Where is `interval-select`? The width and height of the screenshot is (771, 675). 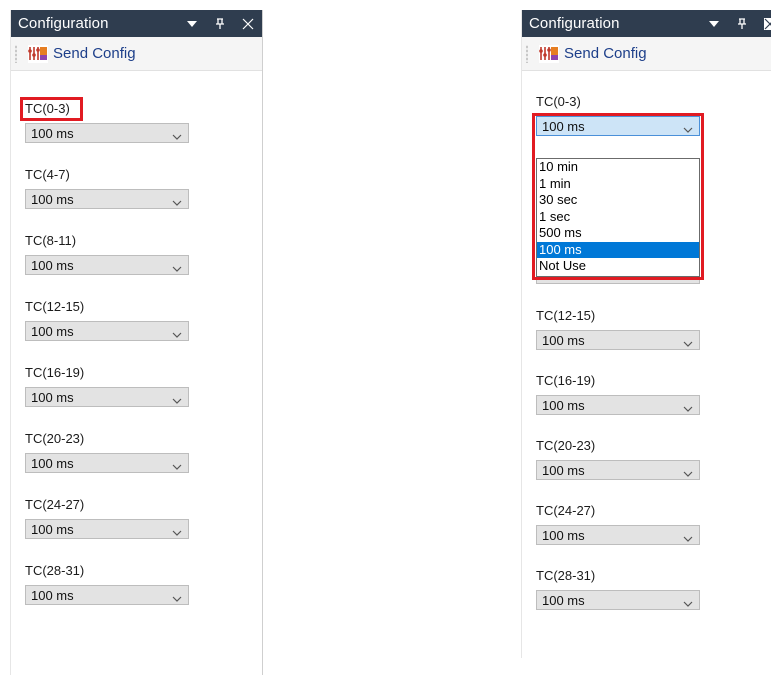 interval-select is located at coordinates (618, 280).